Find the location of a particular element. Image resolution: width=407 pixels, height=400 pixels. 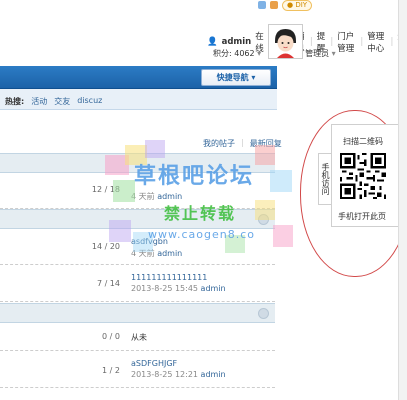

app-icon is located at coordinates (262, 5).